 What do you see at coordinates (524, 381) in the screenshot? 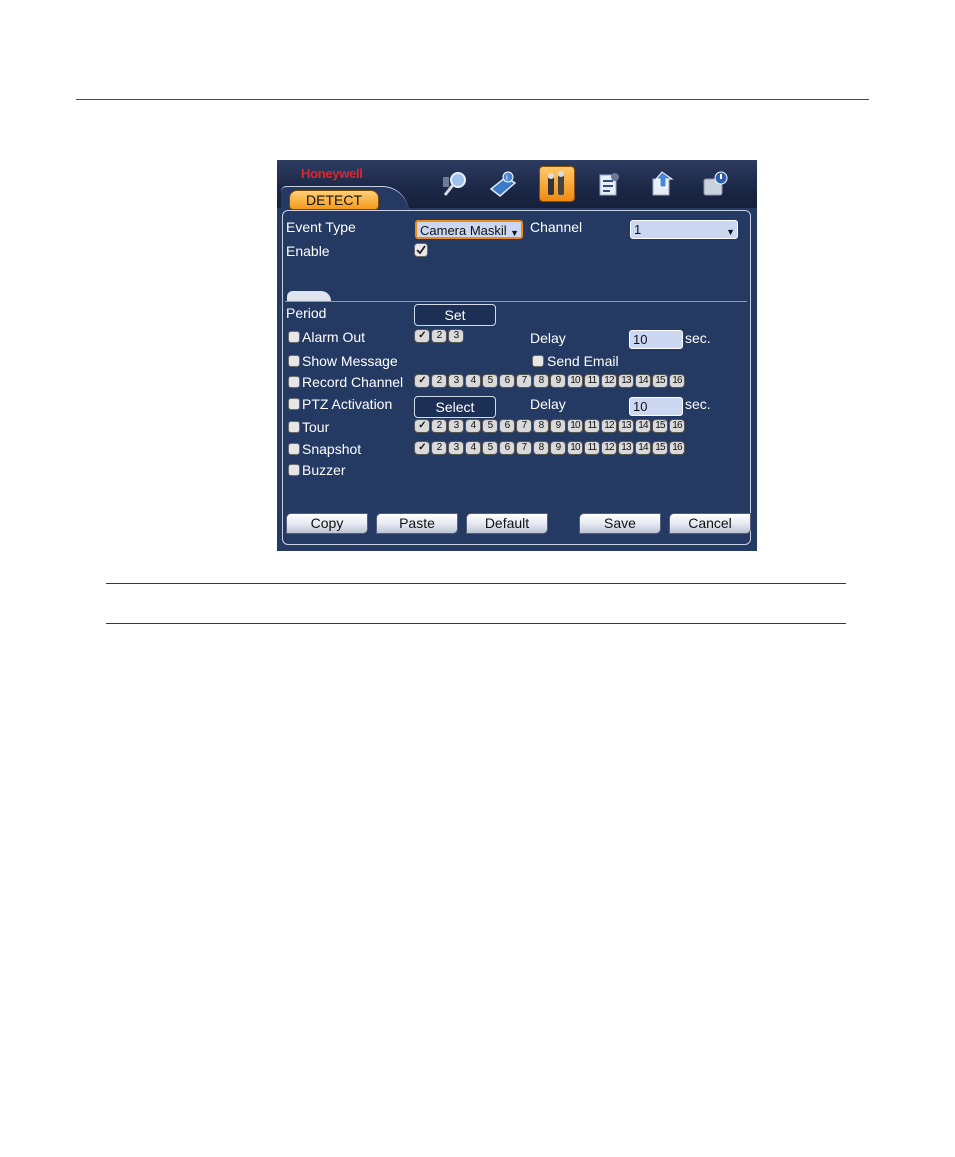
I see `record-channel-channels-chip-7: 7` at bounding box center [524, 381].